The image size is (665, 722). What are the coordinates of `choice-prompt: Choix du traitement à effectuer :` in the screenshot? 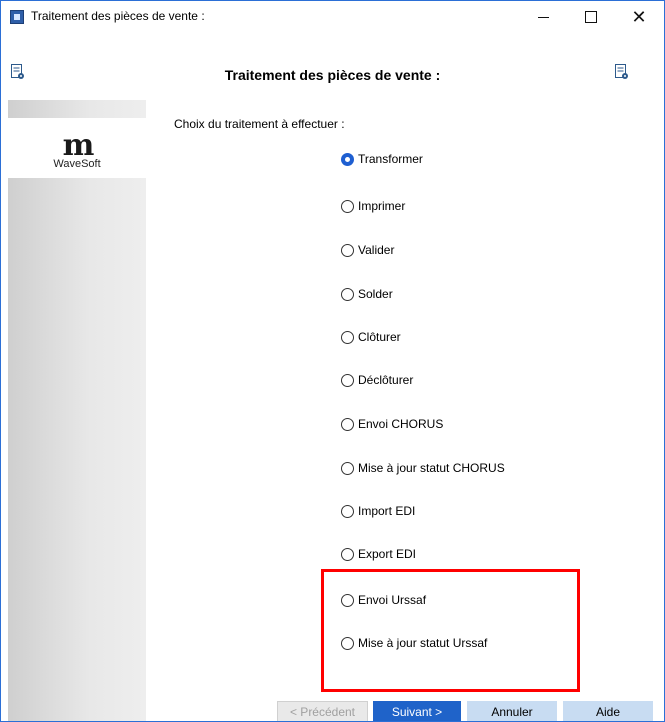 It's located at (259, 124).